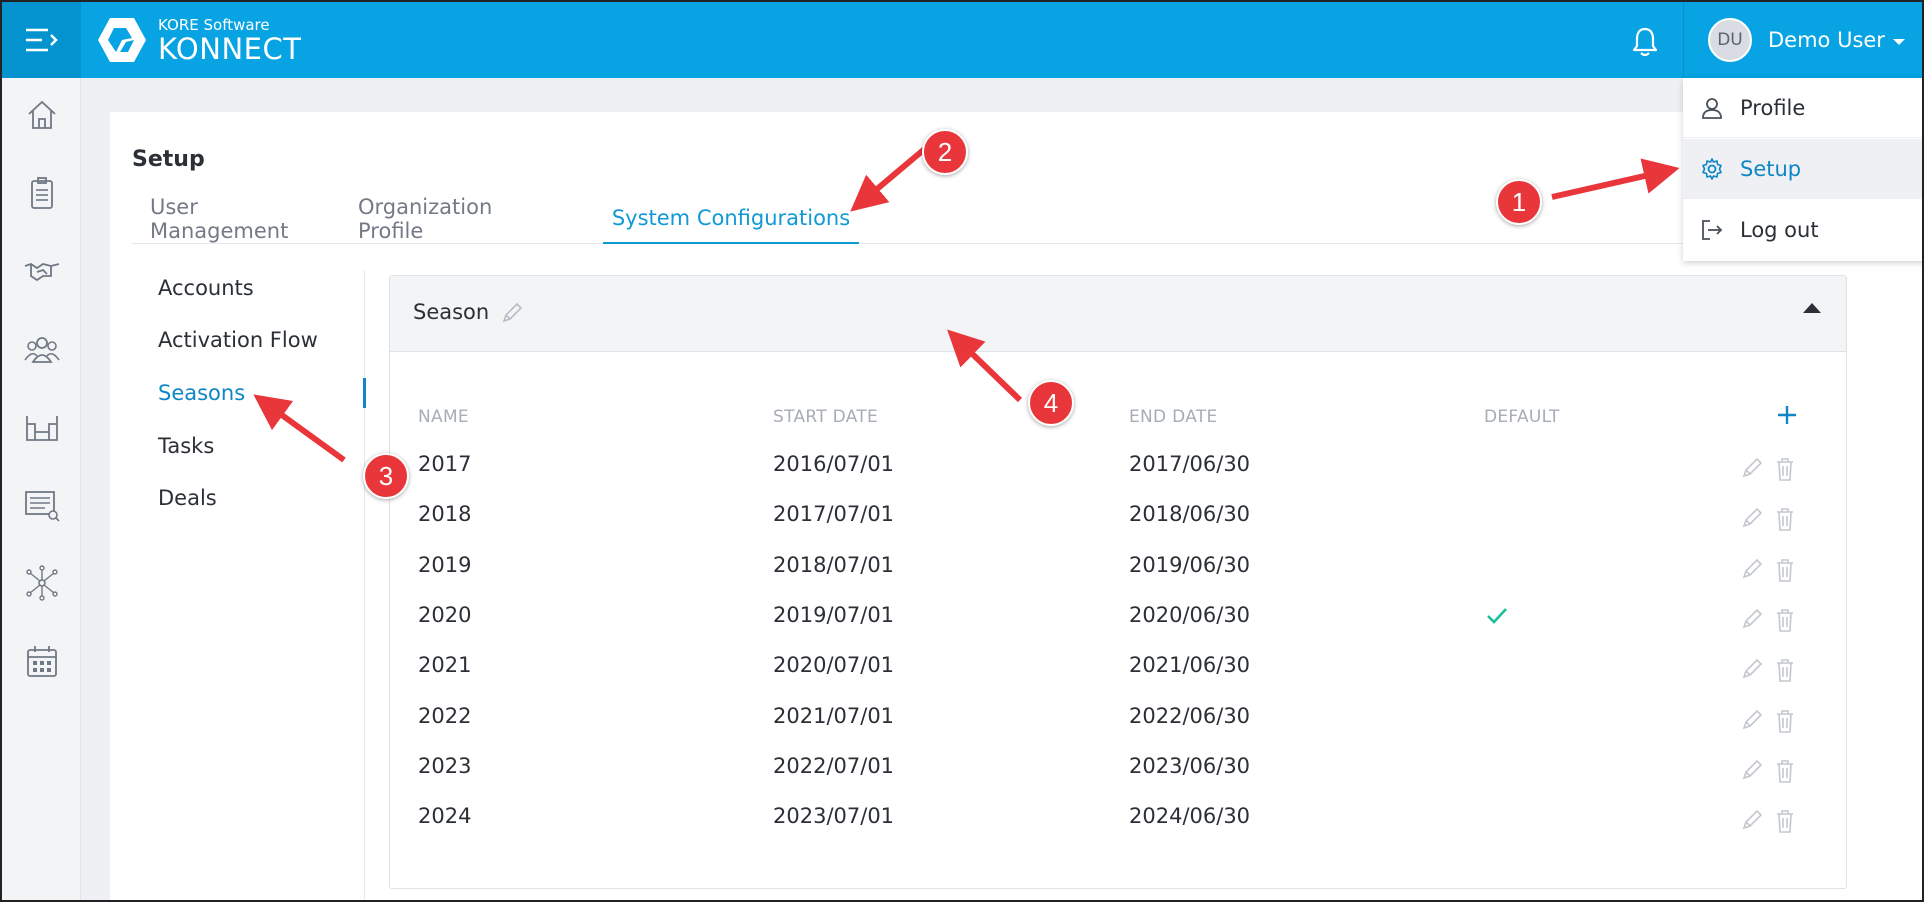 This screenshot has width=1924, height=902. I want to click on season-start-cell: 2018/07/01, so click(834, 565).